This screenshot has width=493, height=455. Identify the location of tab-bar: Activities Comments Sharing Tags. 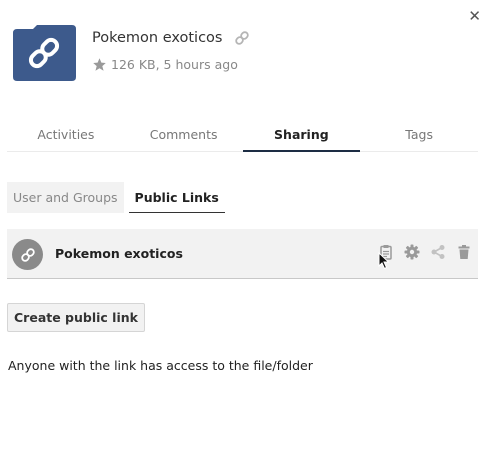
(242, 138).